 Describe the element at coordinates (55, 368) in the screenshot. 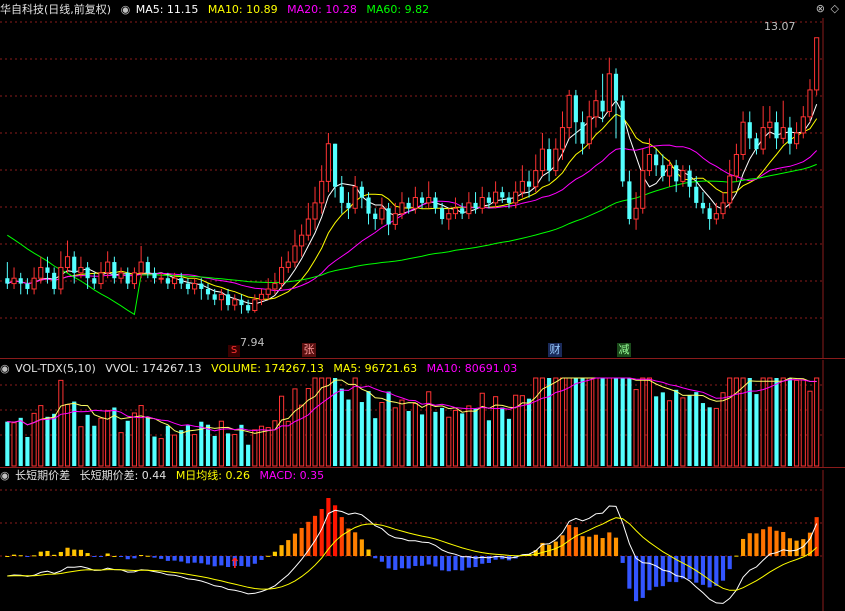

I see `vol-indicator-name: VOL-TDX(5,10)` at that location.